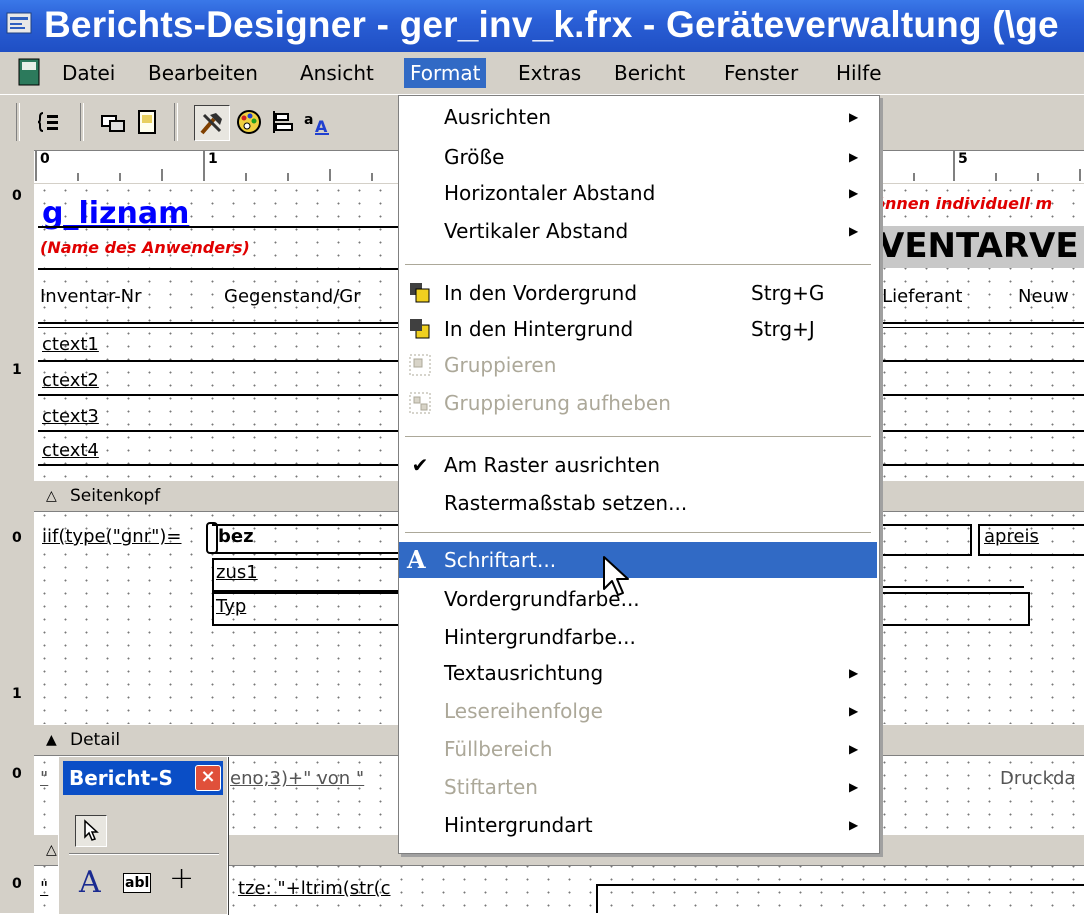  What do you see at coordinates (70, 380) in the screenshot?
I see `field-ctext2: ctext2` at bounding box center [70, 380].